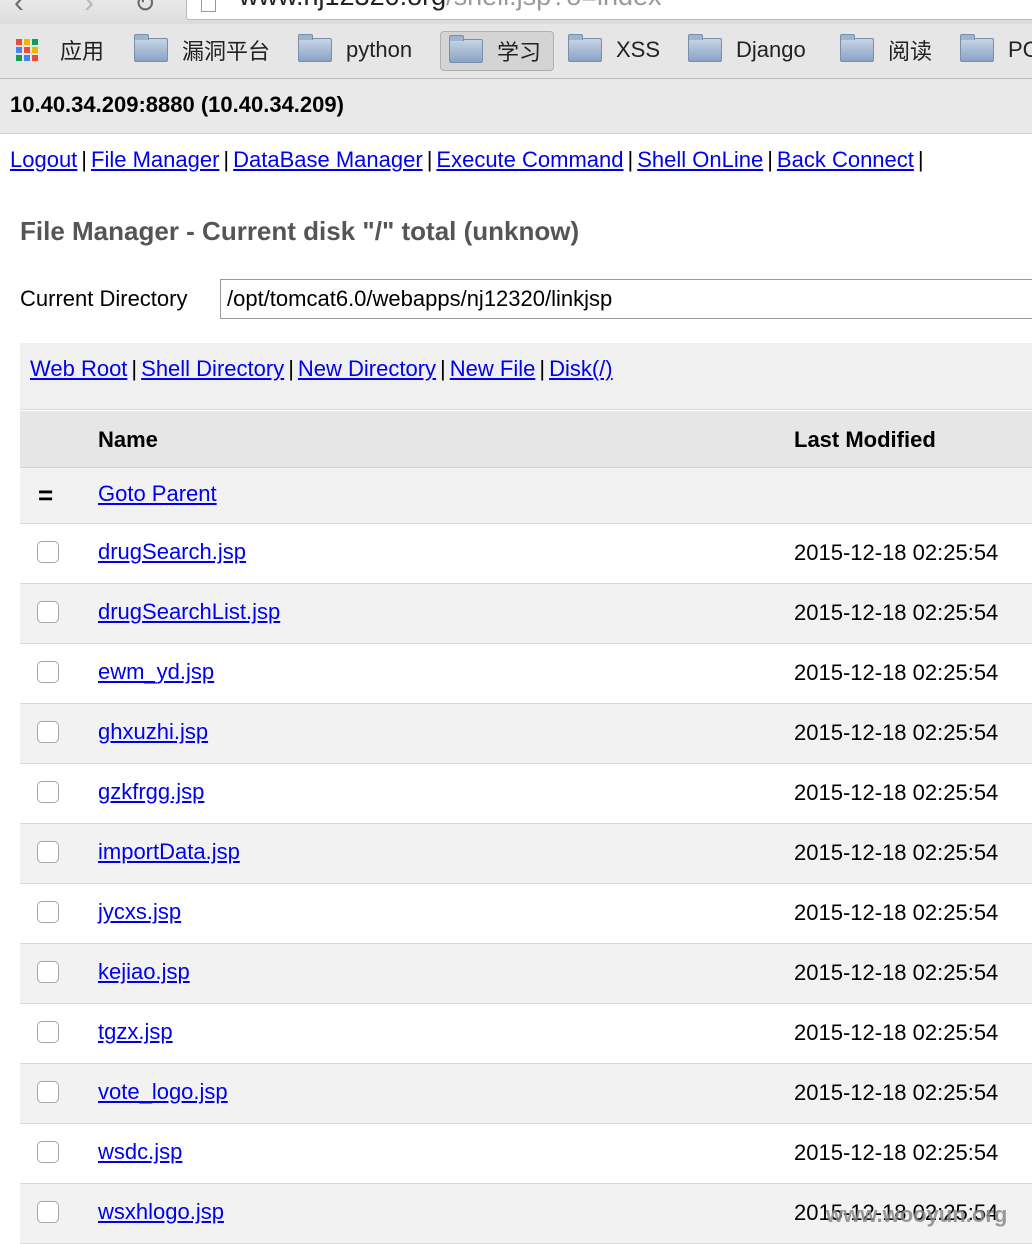  I want to click on back-connect-link: Back Connect, so click(845, 159).